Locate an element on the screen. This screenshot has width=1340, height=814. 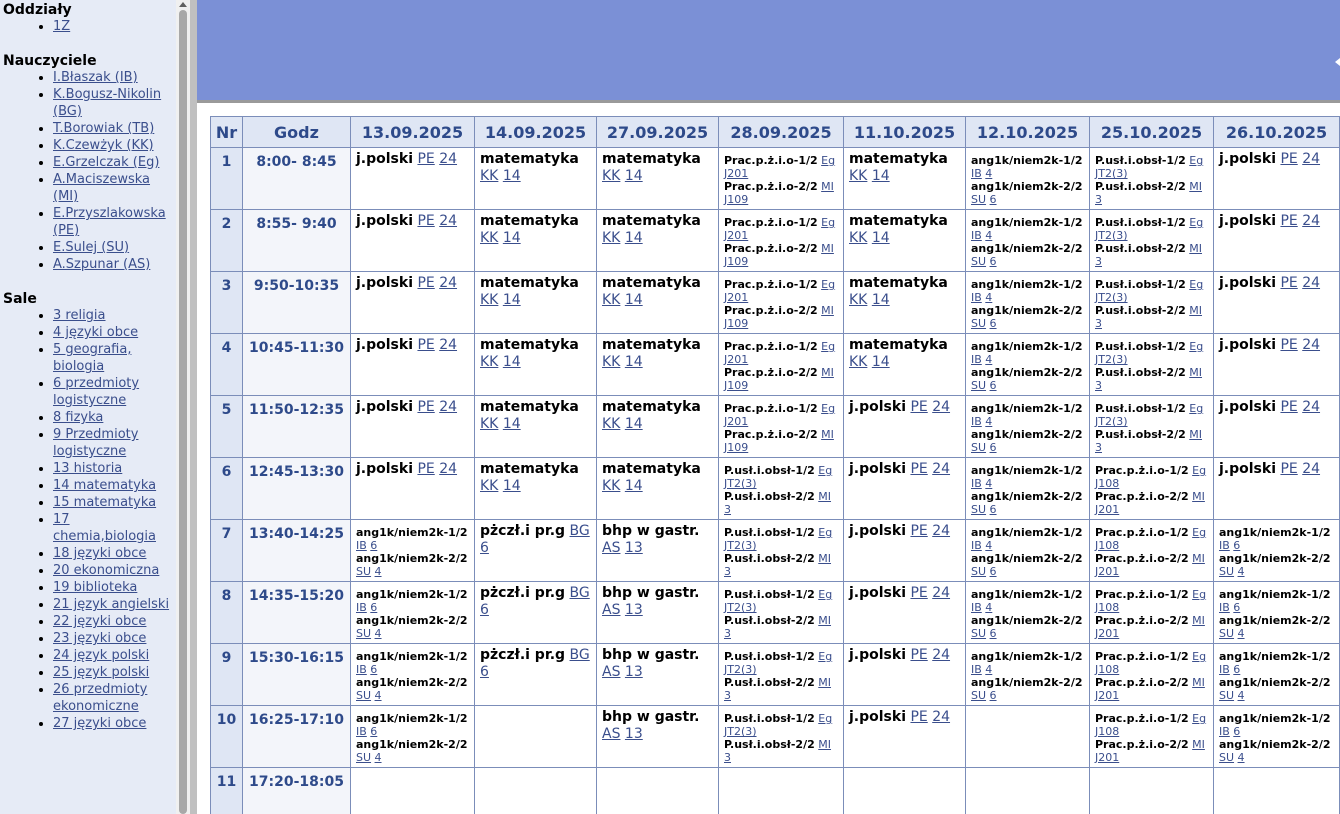
sidebar-link: 25 język polski is located at coordinates (101, 672).